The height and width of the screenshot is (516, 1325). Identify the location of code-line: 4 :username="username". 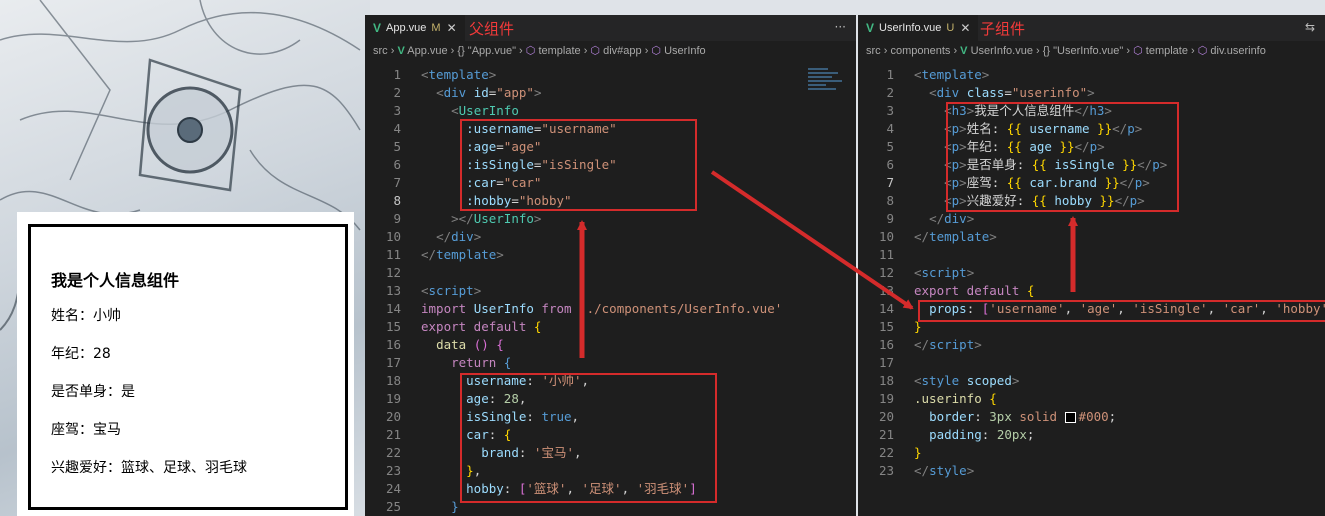
(610, 129).